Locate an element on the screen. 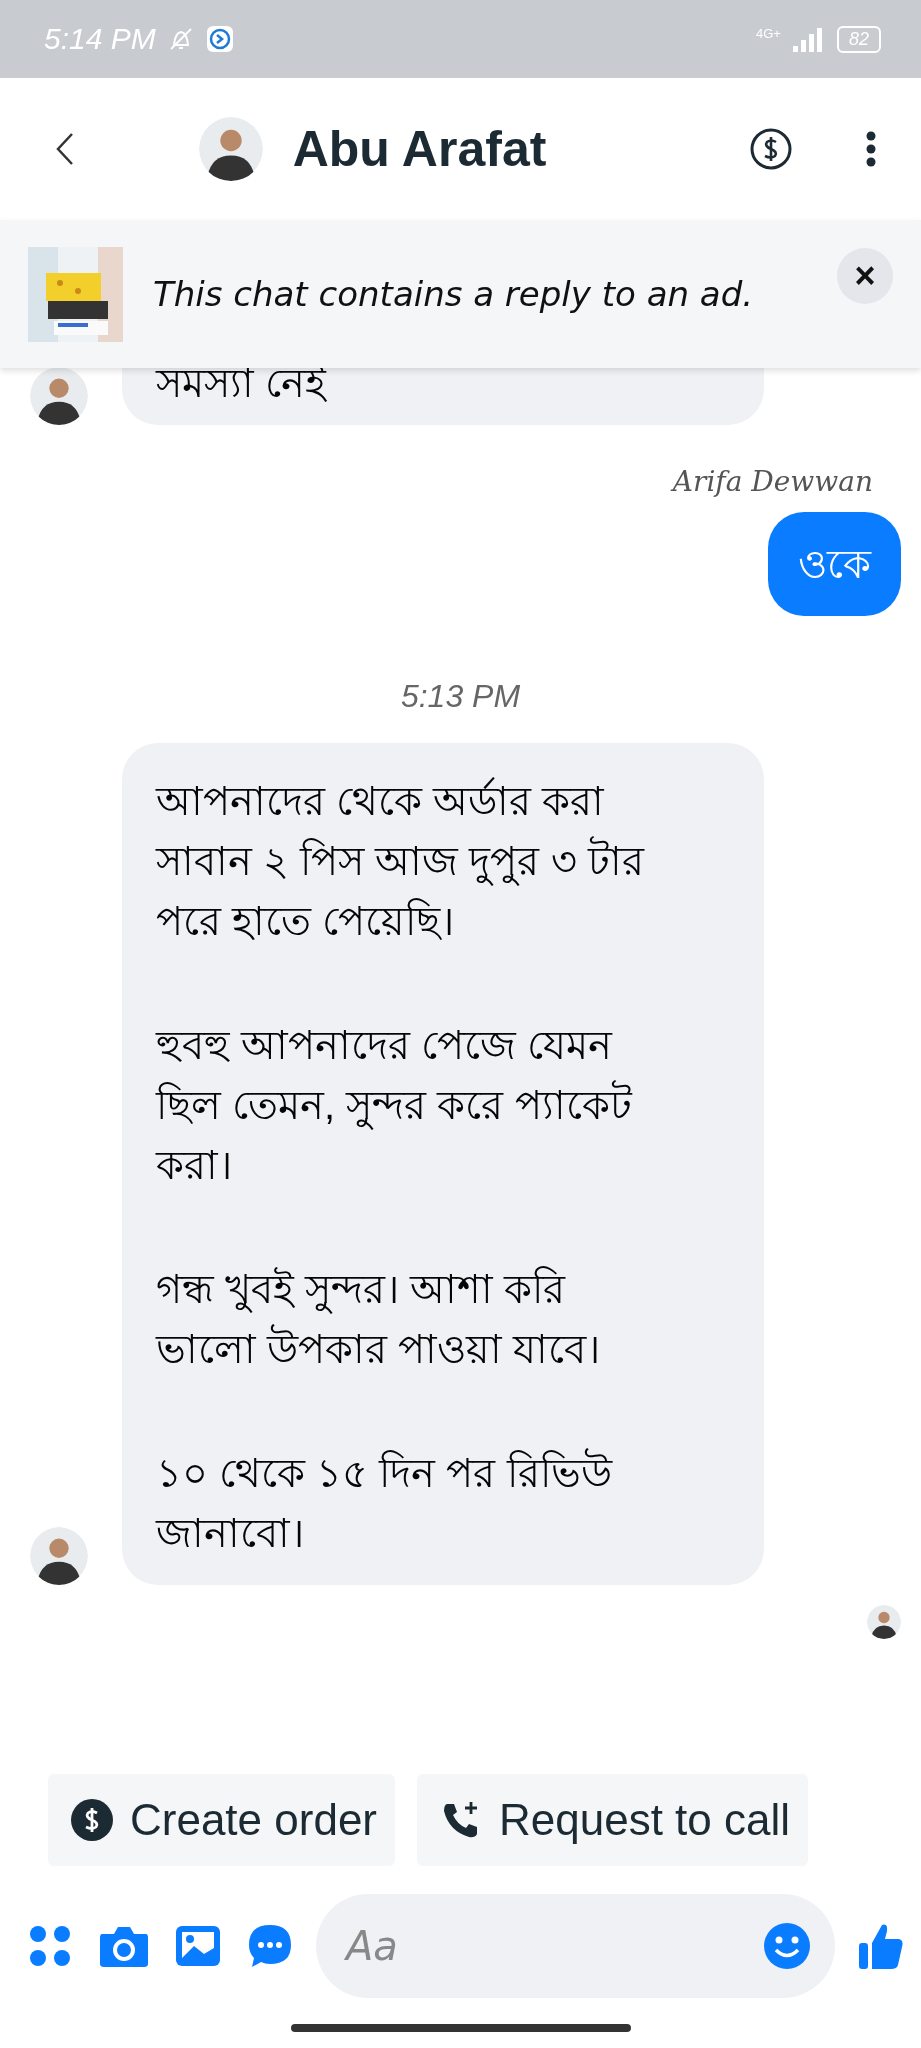 The image size is (921, 2048). contact-name: Abu Arafat is located at coordinates (419, 149).